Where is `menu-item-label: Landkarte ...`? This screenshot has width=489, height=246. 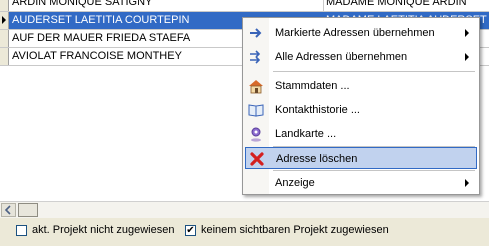
menu-item-label: Landkarte ... is located at coordinates (306, 134).